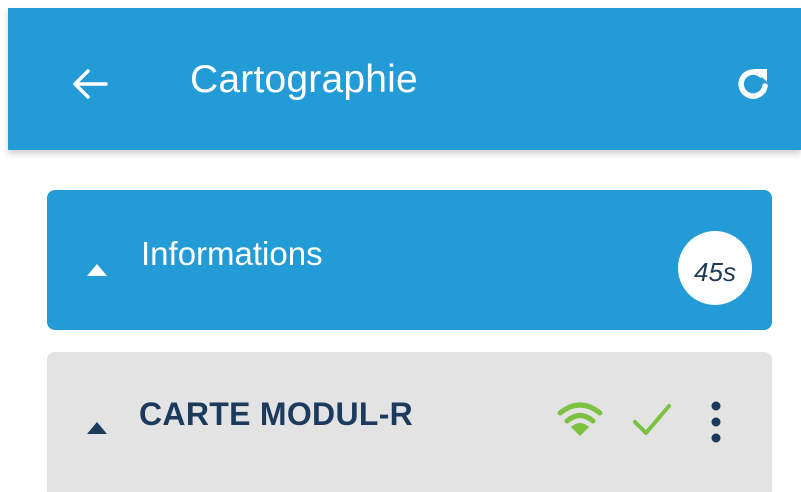  I want to click on informations-title: Informations, so click(232, 253).